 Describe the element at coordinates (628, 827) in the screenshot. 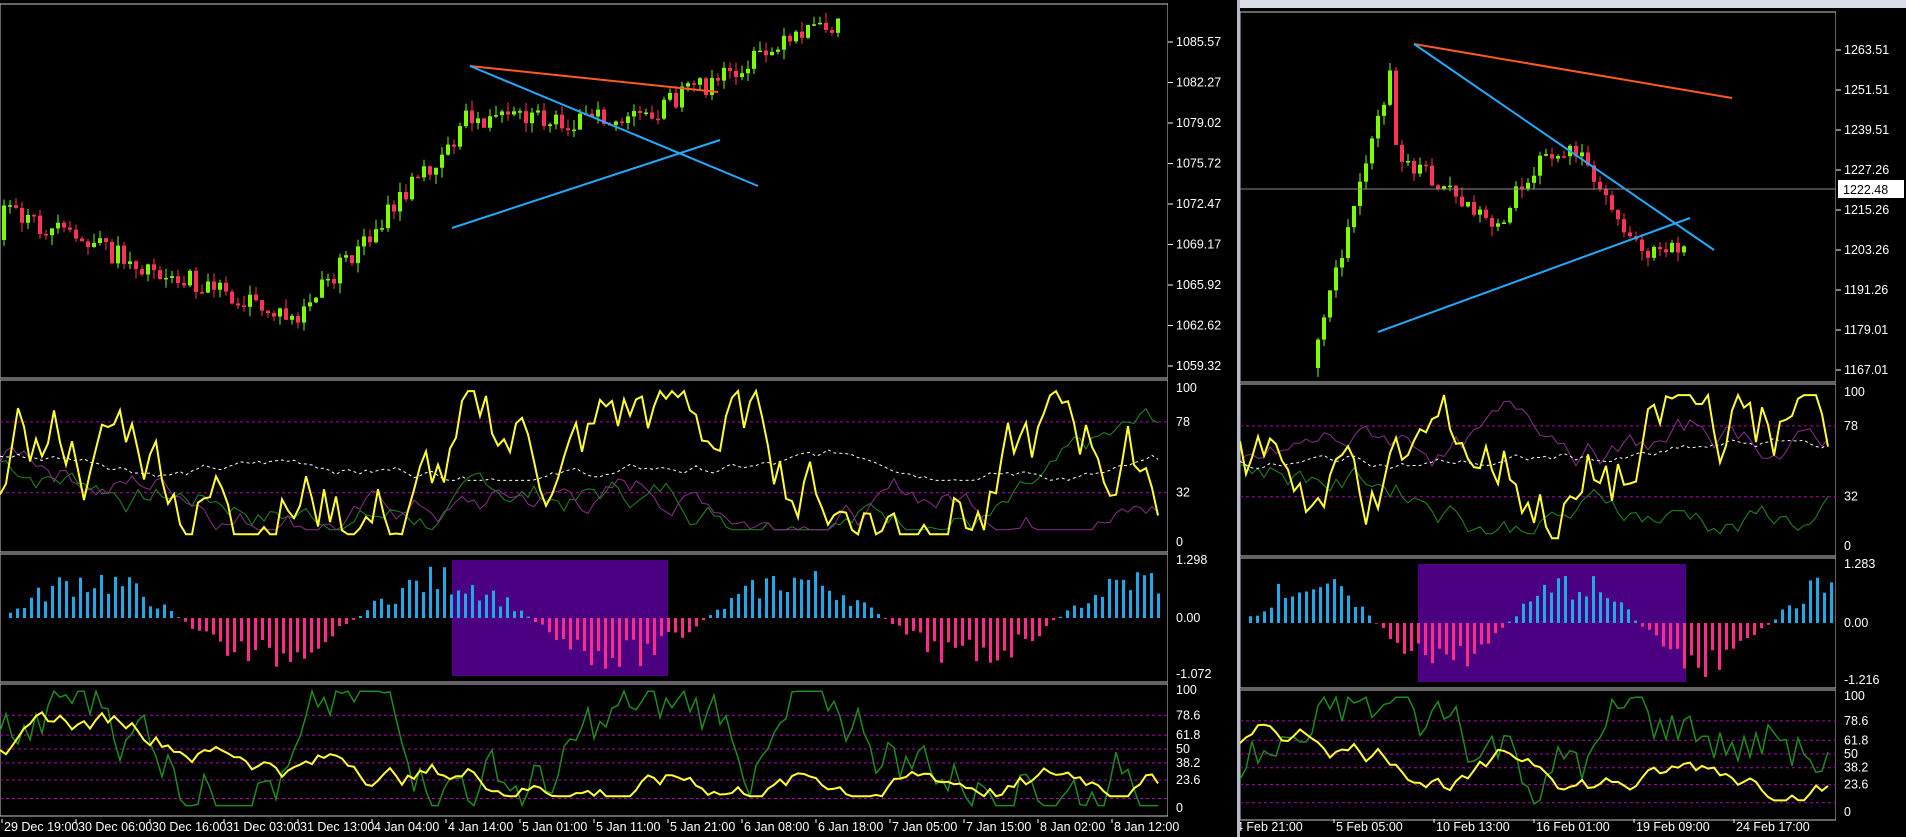

I see `time-axis-label: 5 Jan 11:00` at that location.